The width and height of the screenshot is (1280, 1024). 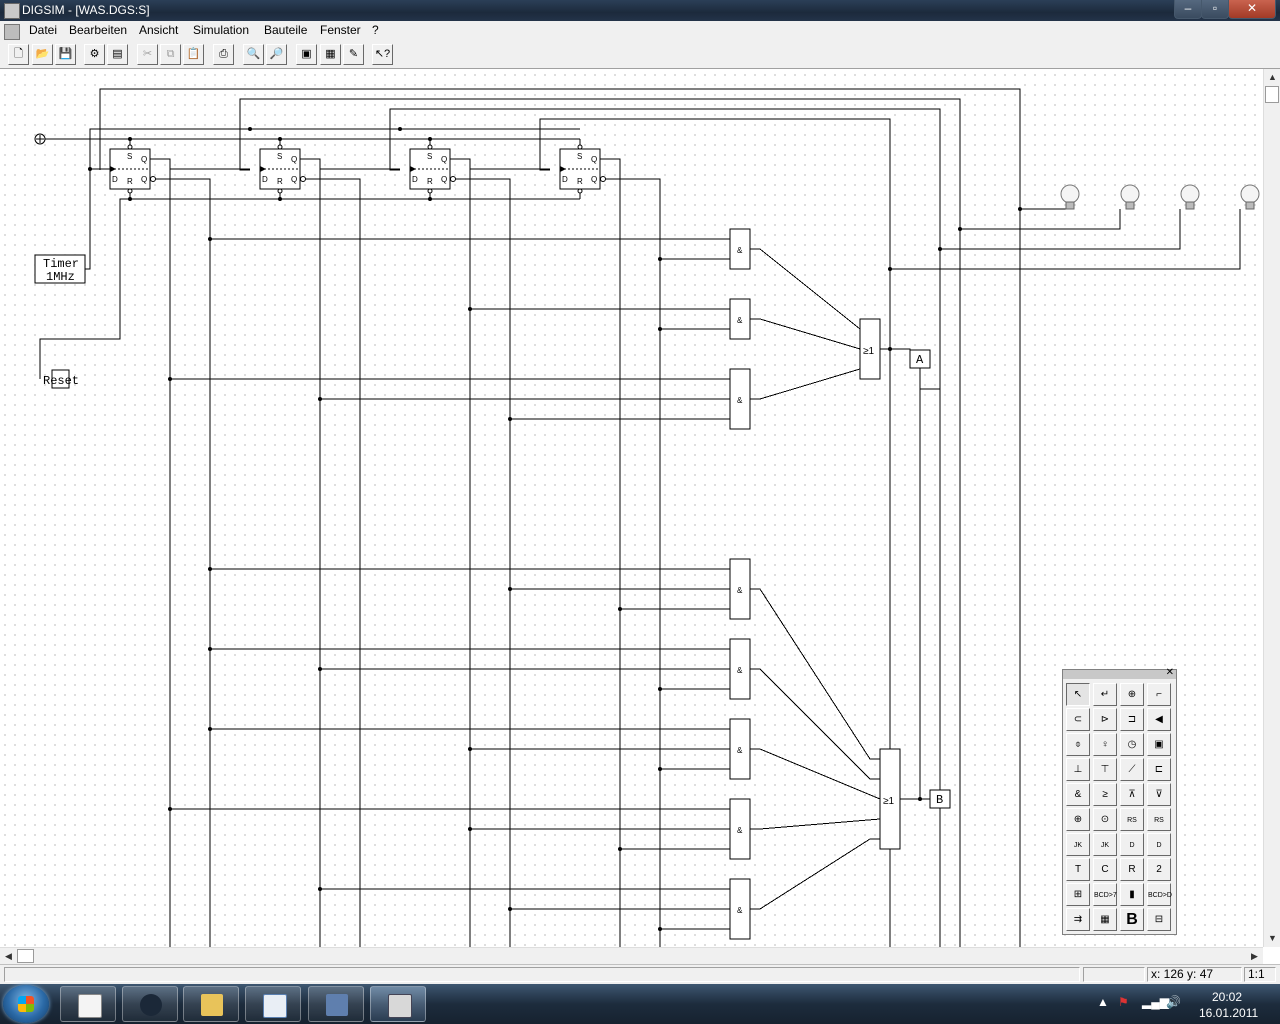 What do you see at coordinates (1105, 769) in the screenshot?
I see `tap-icon: ⊤` at bounding box center [1105, 769].